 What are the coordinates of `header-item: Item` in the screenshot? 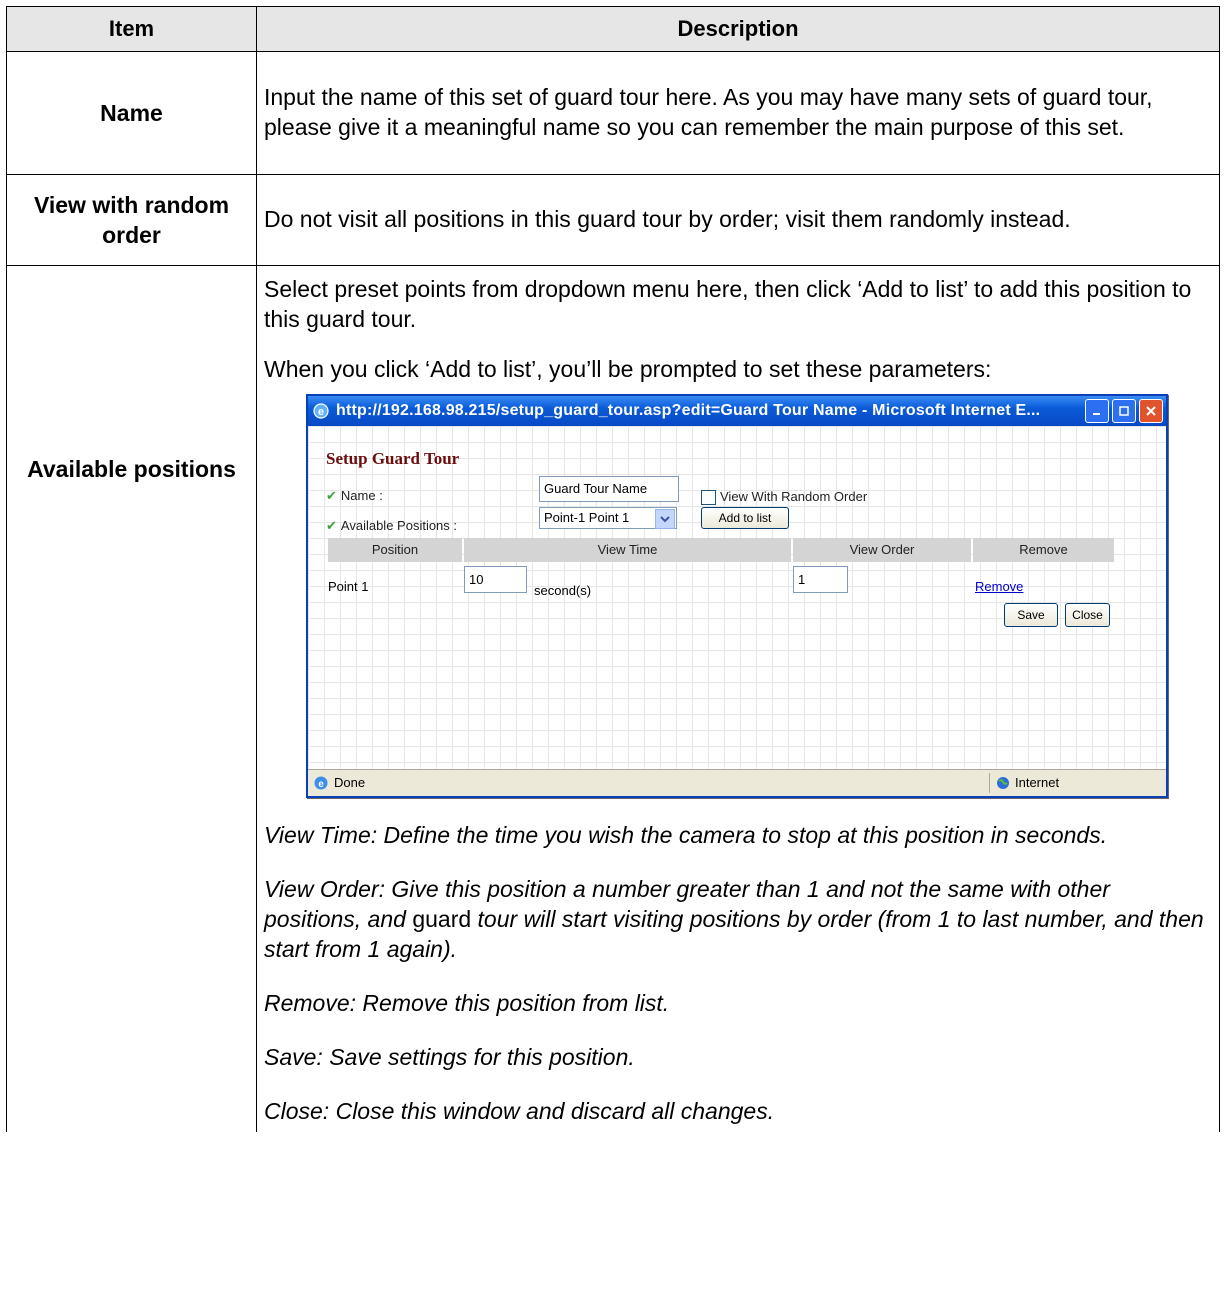 It's located at (131, 29).